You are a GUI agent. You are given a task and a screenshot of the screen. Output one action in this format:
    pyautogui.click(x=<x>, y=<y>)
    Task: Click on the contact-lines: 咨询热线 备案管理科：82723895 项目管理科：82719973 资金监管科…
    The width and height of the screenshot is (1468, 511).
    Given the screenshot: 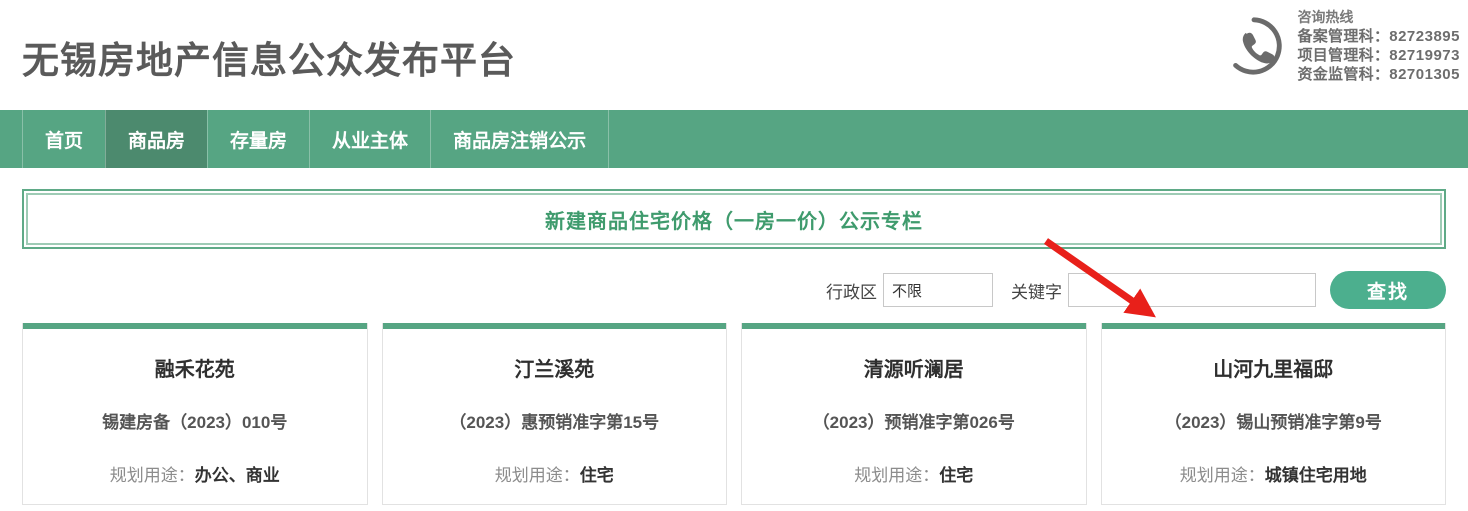 What is the action you would take?
    pyautogui.click(x=1378, y=46)
    